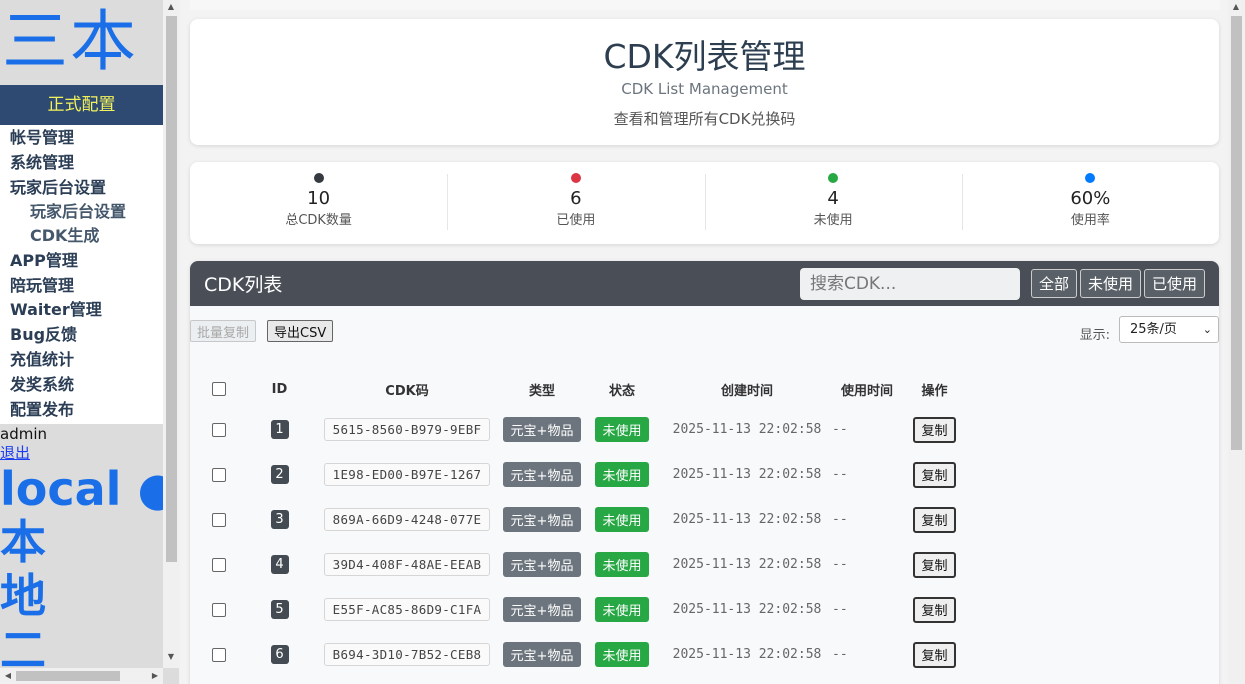 This screenshot has height=684, width=1245. Describe the element at coordinates (68, 676) in the screenshot. I see `scroll-thumb-horizontal` at that location.